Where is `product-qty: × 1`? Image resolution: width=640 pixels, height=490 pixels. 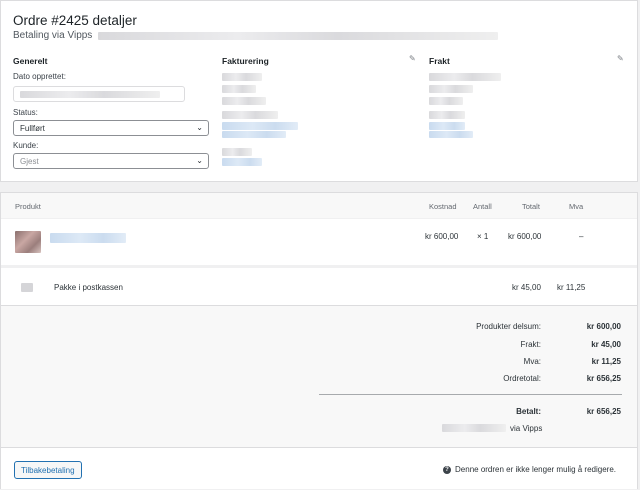 product-qty: × 1 is located at coordinates (483, 236).